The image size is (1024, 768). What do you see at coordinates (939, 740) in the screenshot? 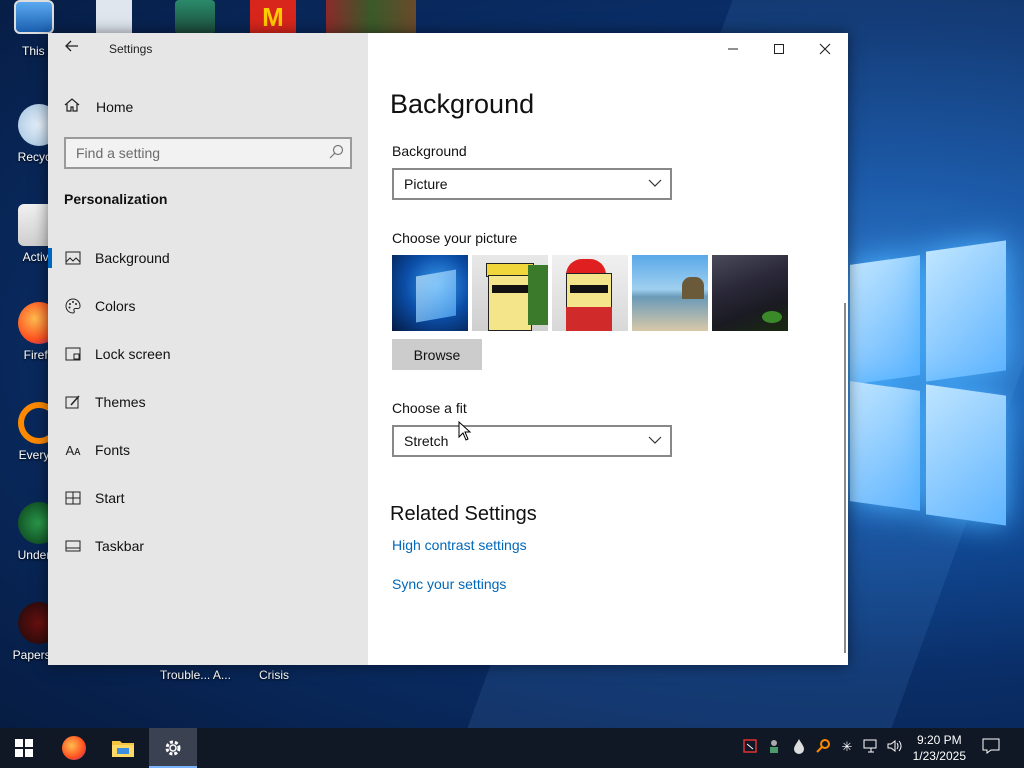
I see `clock-time: 9:20 PM` at bounding box center [939, 740].